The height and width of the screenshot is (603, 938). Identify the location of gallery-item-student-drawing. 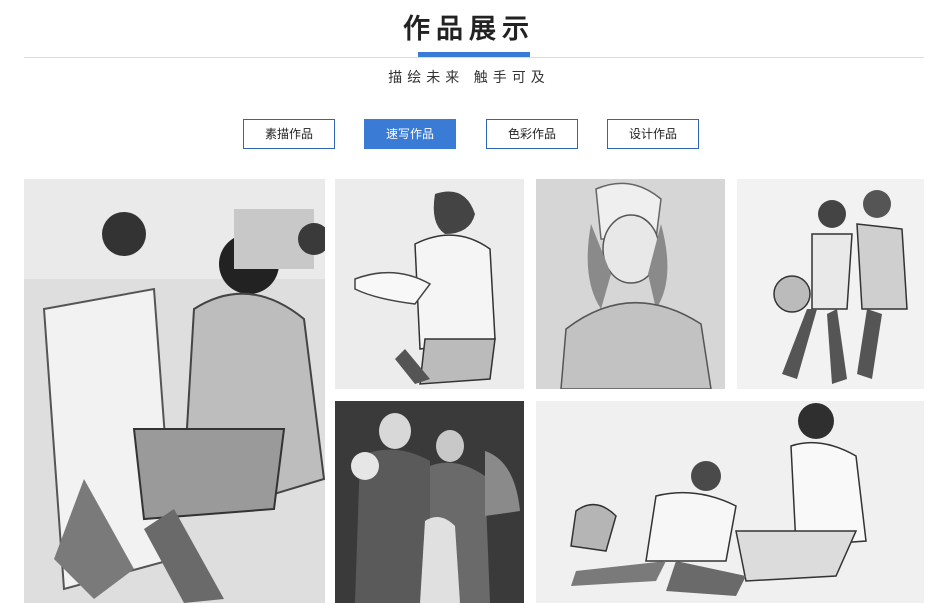
(429, 284).